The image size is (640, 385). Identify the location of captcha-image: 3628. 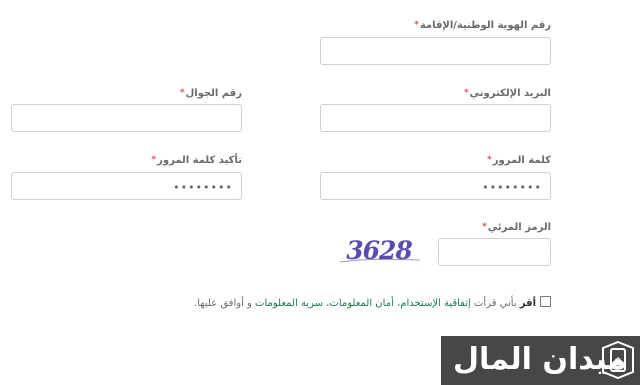
(380, 250).